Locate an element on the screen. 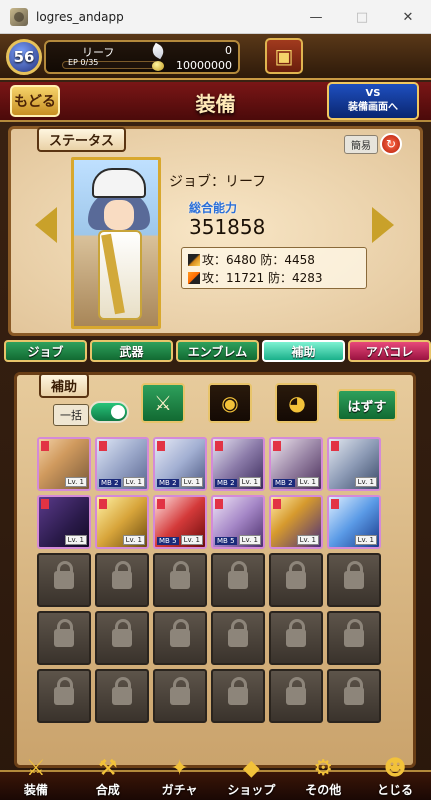 This screenshot has height=800, width=431. menu-book-button: ▣ is located at coordinates (284, 56).